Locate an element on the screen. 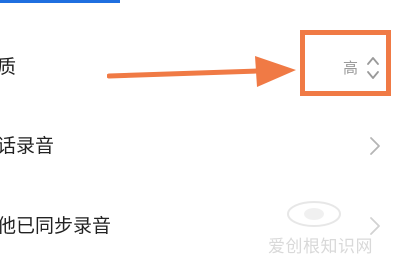 The image size is (401, 261). updown-chevron-icon is located at coordinates (373, 68).